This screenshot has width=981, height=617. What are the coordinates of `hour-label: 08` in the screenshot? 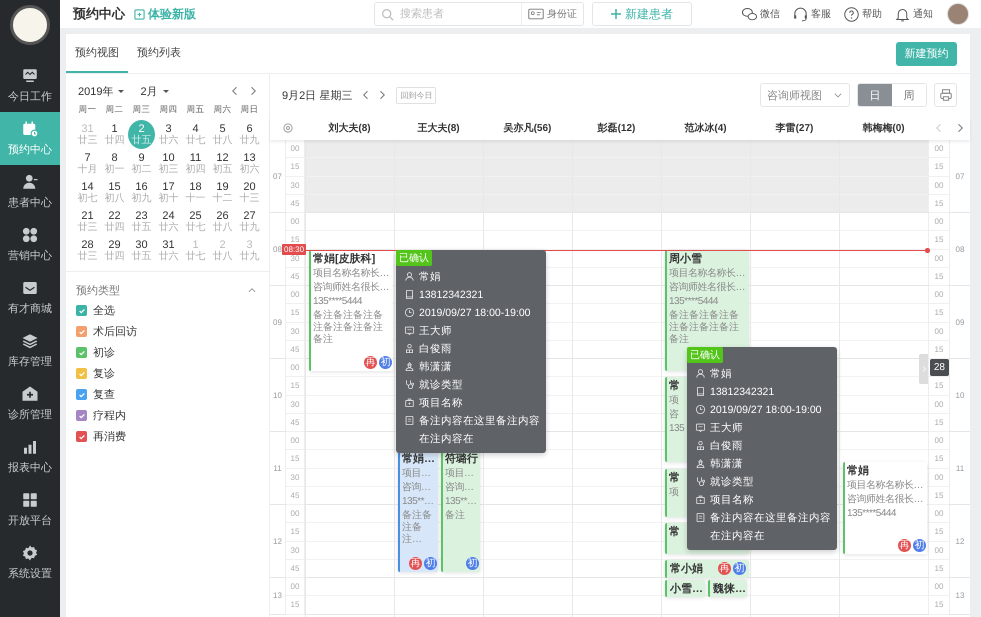 It's located at (960, 249).